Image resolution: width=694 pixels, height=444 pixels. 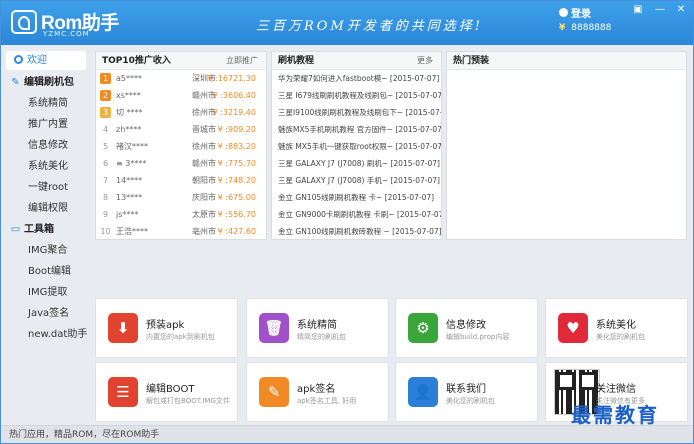 I want to click on hot-panel-header: 热门预装, so click(x=566, y=61).